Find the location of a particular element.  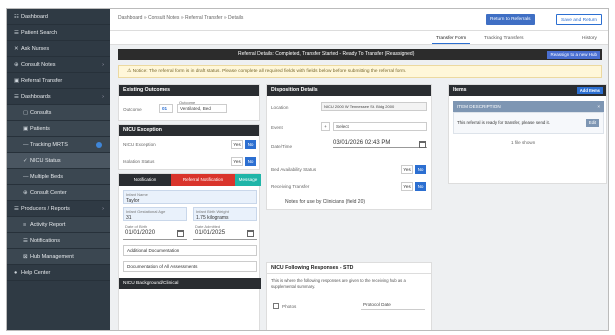

sidebar-icon: ≡ is located at coordinates (25, 225).